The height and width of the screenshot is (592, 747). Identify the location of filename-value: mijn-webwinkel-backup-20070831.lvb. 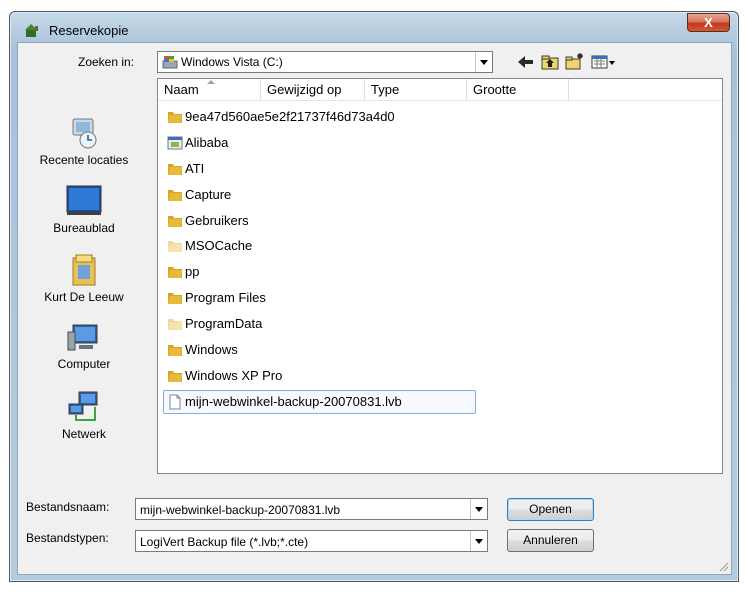
(240, 510).